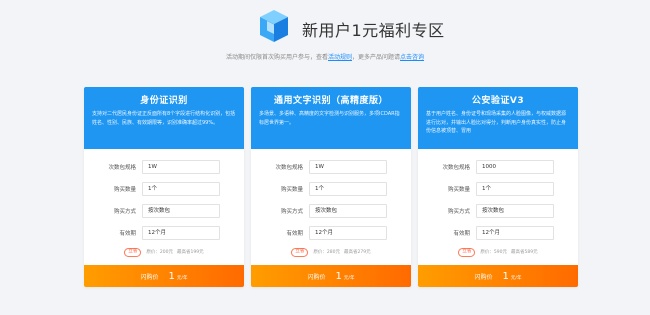  I want to click on price-info: 立省 原价：590元 最高省589元, so click(498, 252).